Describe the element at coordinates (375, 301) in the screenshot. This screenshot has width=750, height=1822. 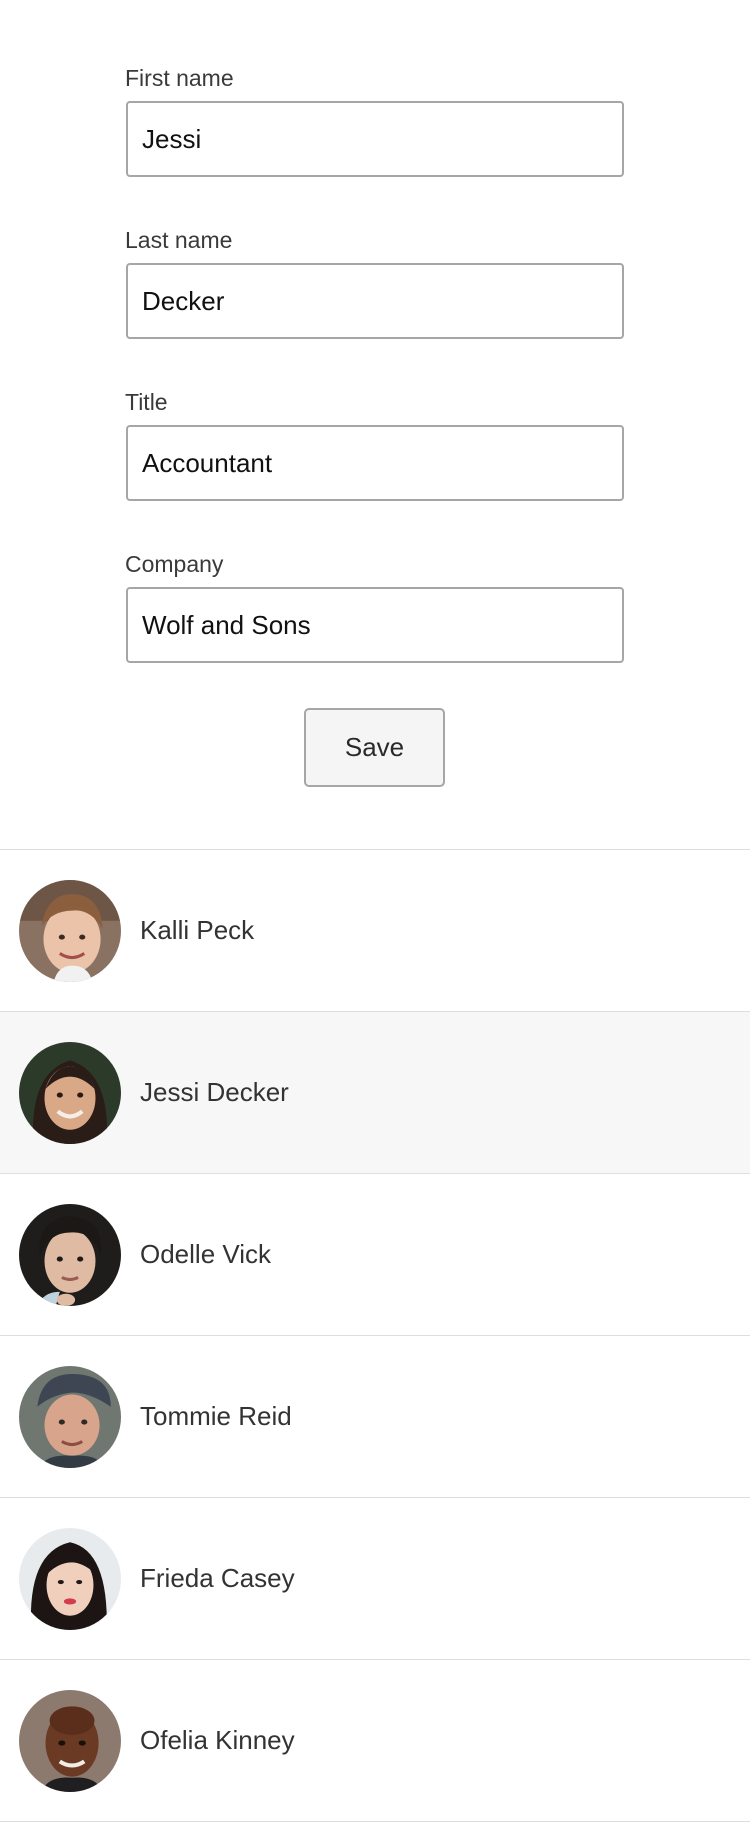
I see `last-name-input` at that location.